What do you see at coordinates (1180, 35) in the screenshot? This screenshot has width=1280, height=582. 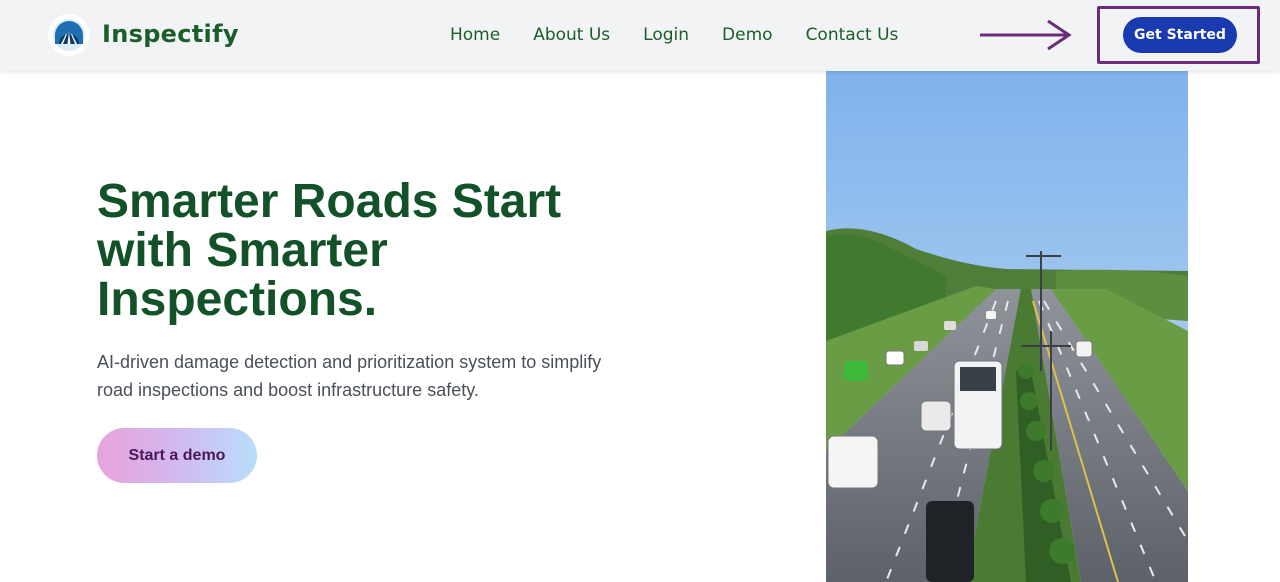 I see `get-started-button: Get Started` at bounding box center [1180, 35].